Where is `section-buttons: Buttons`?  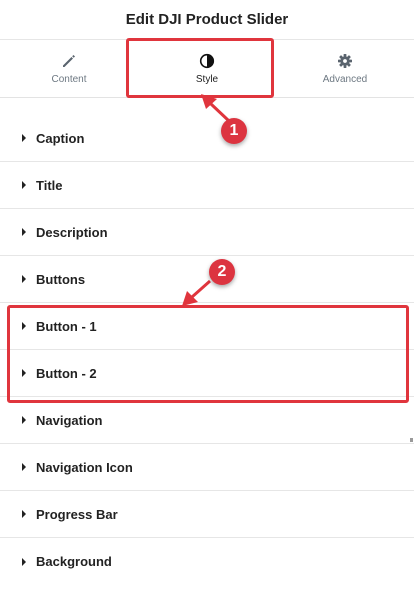 section-buttons: Buttons is located at coordinates (207, 279).